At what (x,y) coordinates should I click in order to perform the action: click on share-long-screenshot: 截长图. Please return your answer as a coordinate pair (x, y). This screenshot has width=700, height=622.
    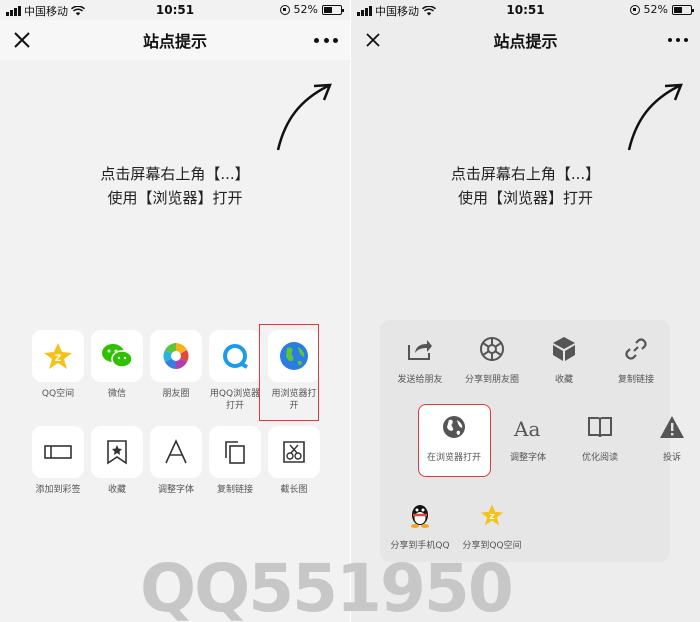
    Looking at the image, I should click on (294, 461).